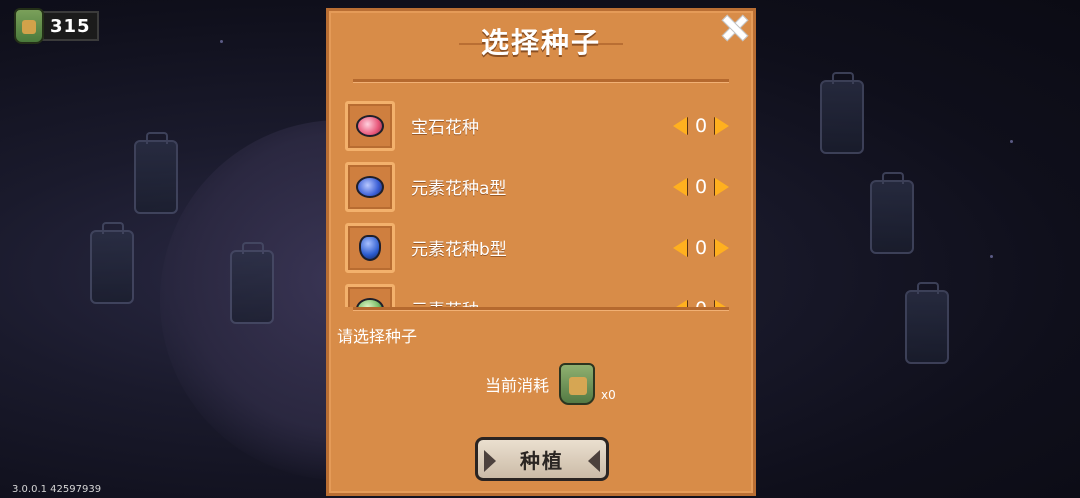  What do you see at coordinates (459, 189) in the screenshot?
I see `seed-name: 元素花种a型` at bounding box center [459, 189].